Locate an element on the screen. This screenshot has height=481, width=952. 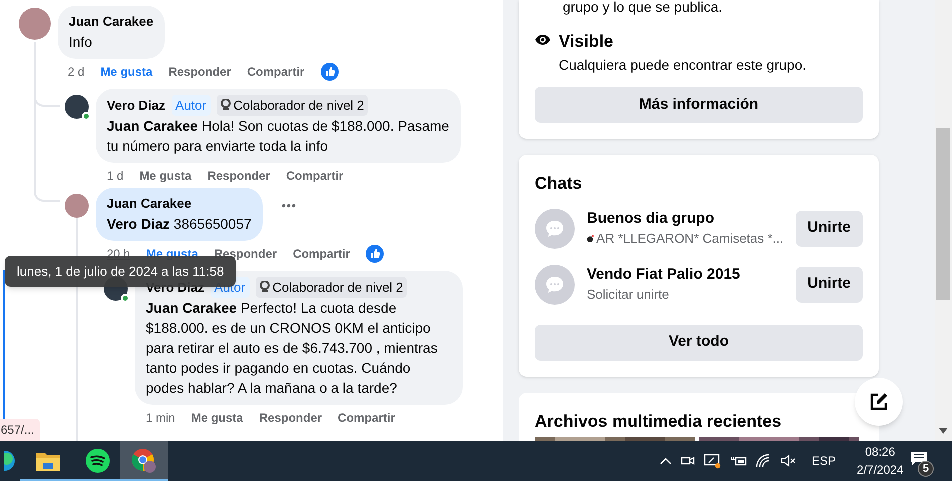
language-indicator: ESP is located at coordinates (824, 461).